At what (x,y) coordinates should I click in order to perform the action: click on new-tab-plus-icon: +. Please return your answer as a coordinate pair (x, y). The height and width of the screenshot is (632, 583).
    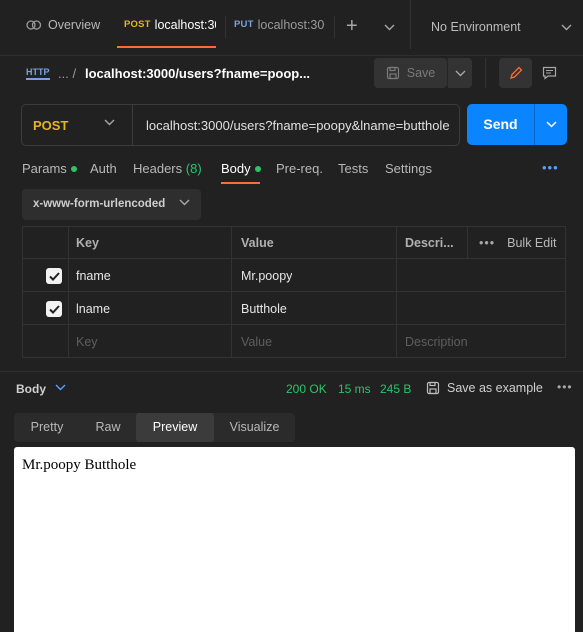
    Looking at the image, I should click on (352, 26).